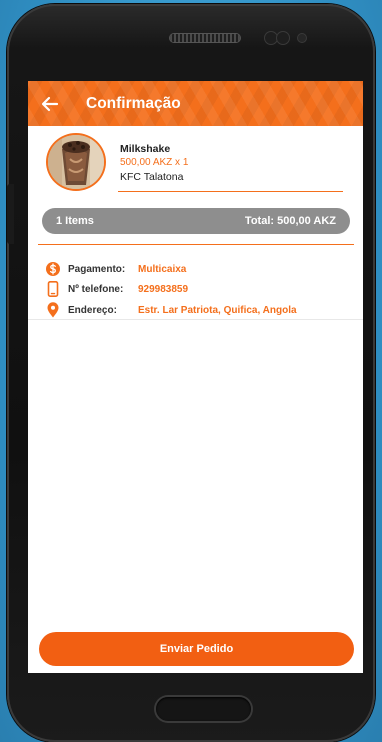 This screenshot has width=382, height=742. I want to click on dollar-circle-icon, so click(53, 269).